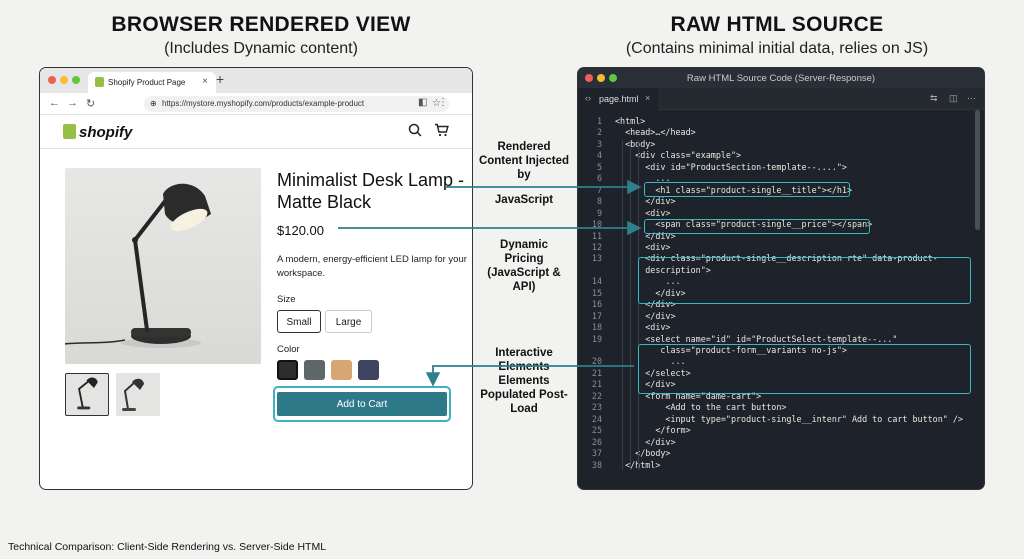 The image size is (1024, 559). Describe the element at coordinates (490, 283) in the screenshot. I see `connector-arrows` at that location.